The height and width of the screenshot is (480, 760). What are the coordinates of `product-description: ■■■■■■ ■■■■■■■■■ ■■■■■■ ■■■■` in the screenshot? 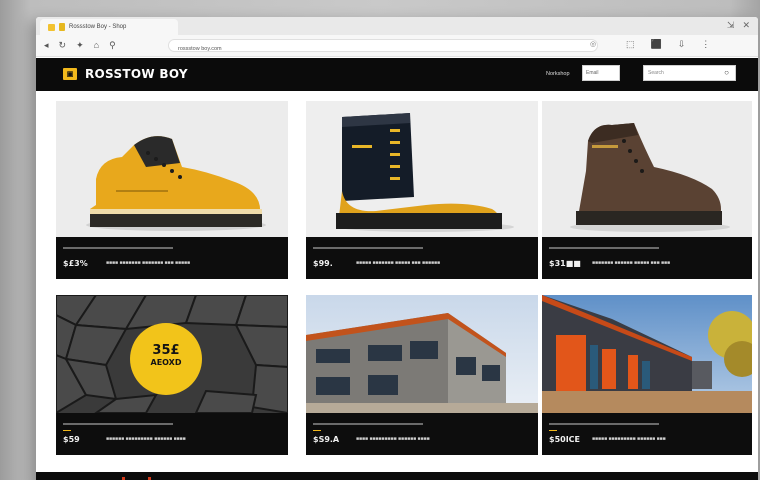 It's located at (146, 439).